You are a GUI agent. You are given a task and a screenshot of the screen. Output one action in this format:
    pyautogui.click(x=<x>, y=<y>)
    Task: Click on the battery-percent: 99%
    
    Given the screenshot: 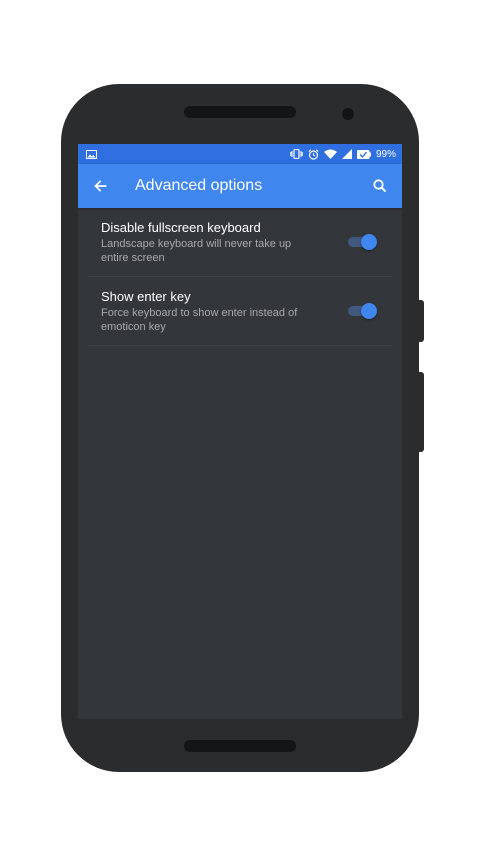 What is the action you would take?
    pyautogui.click(x=385, y=154)
    